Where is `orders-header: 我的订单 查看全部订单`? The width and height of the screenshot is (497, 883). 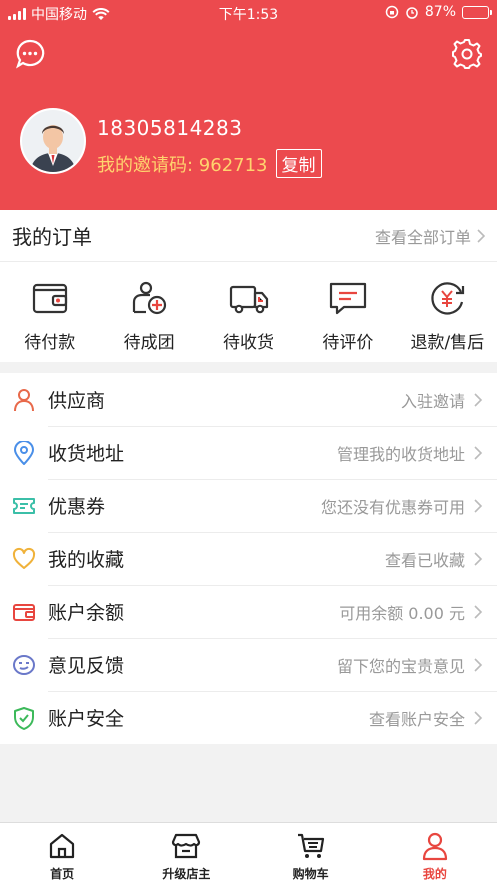 orders-header: 我的订单 查看全部订单 is located at coordinates (248, 236).